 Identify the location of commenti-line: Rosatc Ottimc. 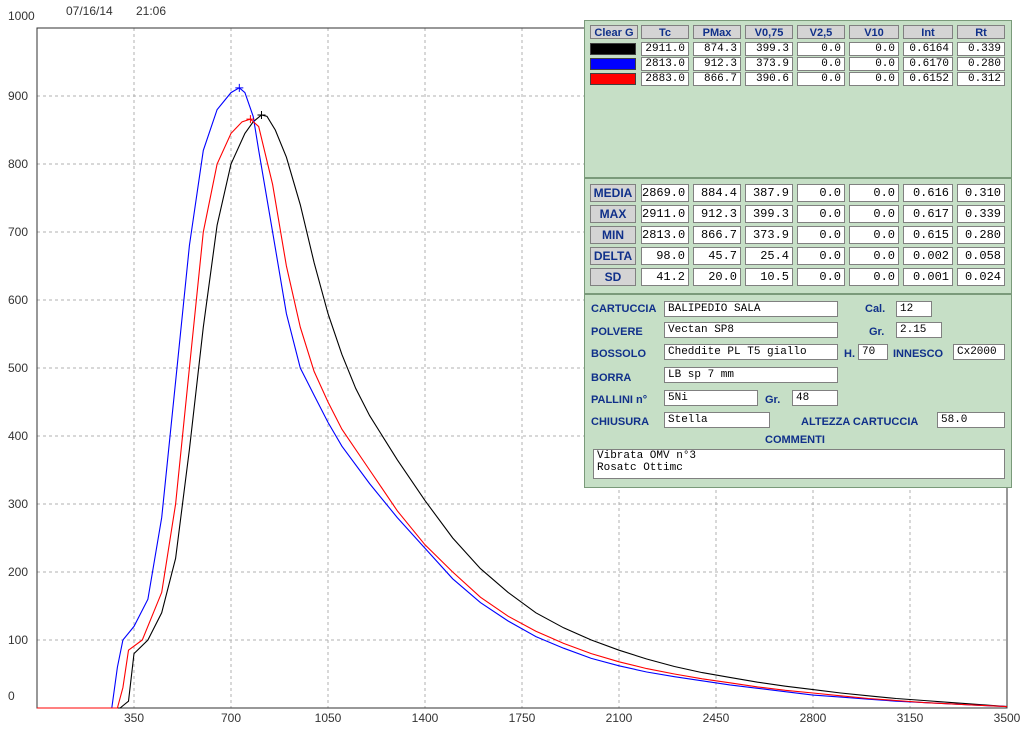
(640, 468).